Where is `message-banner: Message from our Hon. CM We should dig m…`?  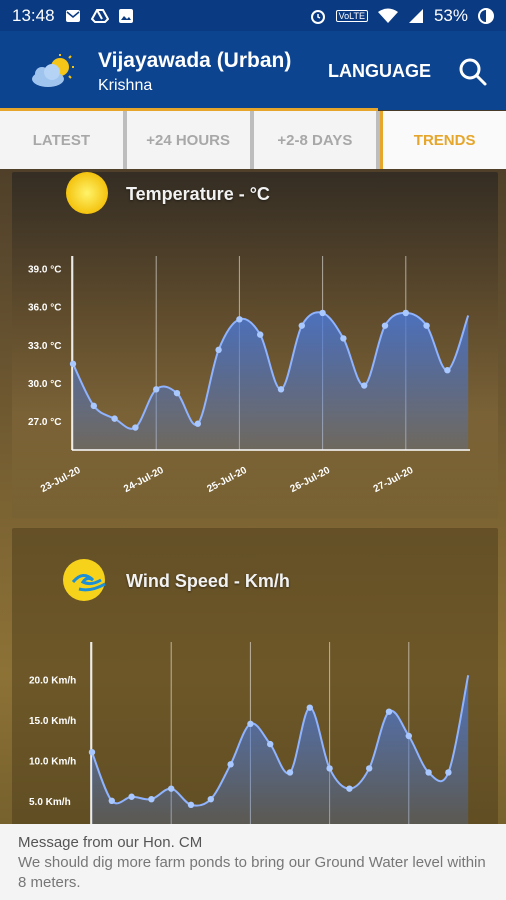
message-banner: Message from our Hon. CM We should dig m… is located at coordinates (253, 862).